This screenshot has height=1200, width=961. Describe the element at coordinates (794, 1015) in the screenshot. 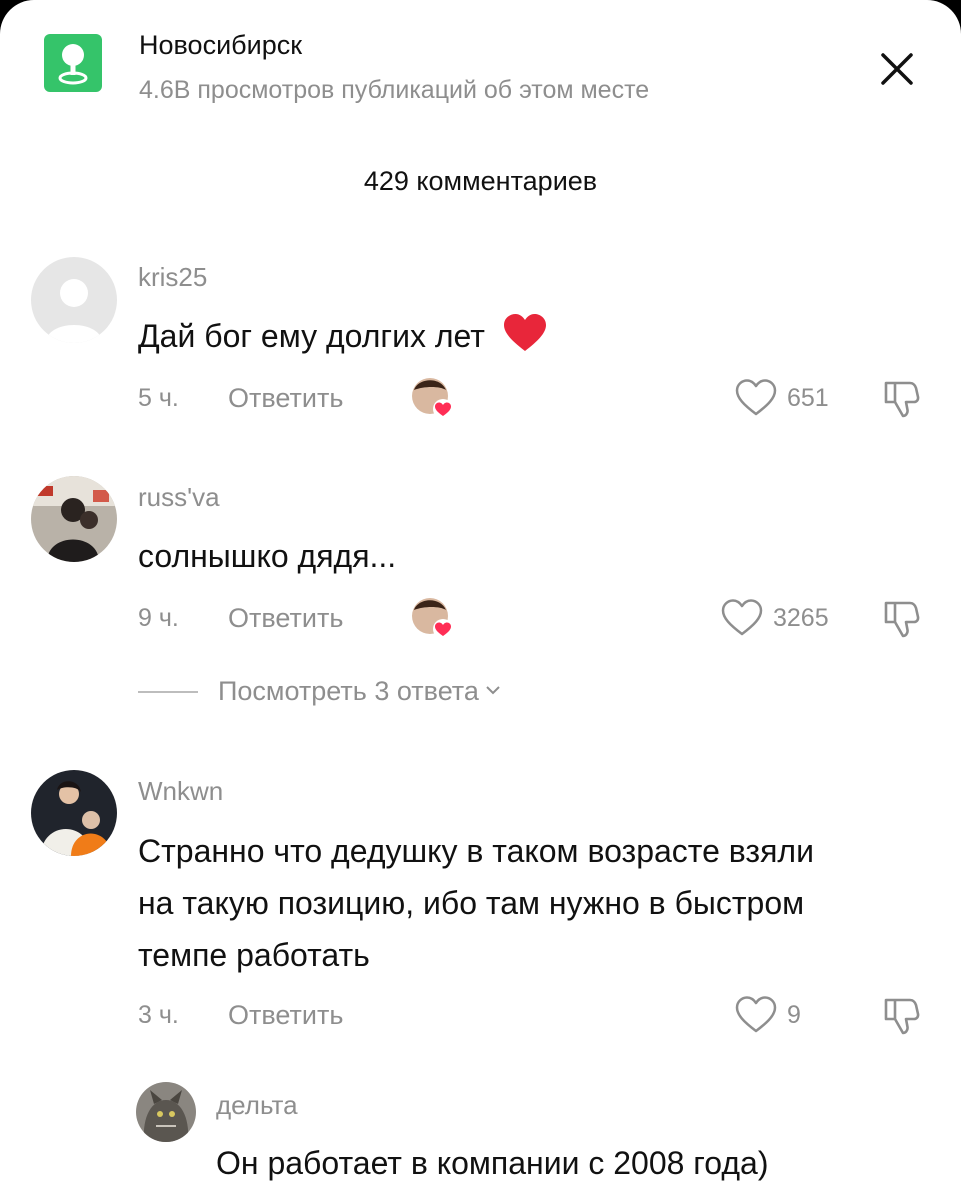

I see `like-count: 9` at that location.